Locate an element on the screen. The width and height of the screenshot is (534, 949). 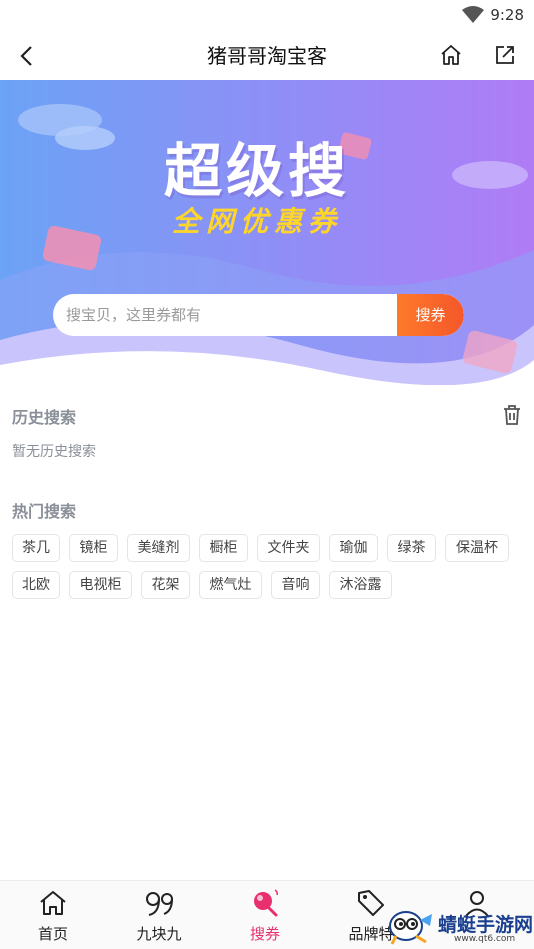
dragonfly-logo-icon is located at coordinates (410, 928).